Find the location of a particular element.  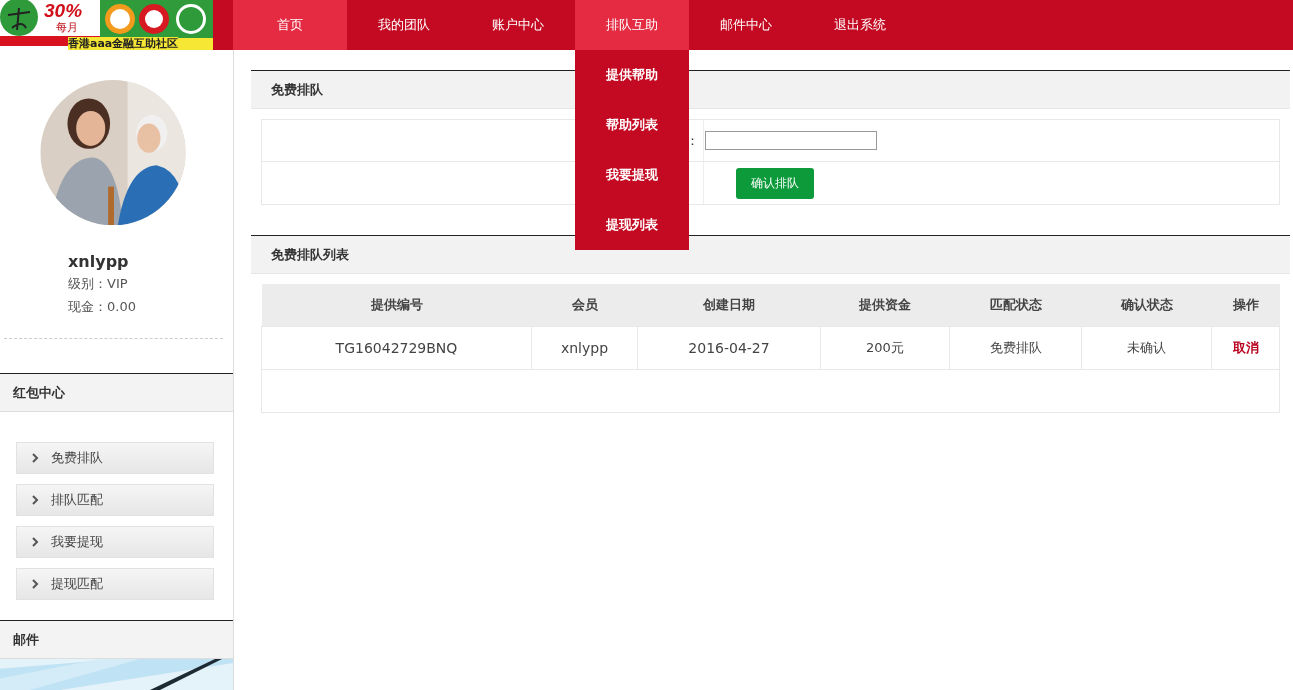

table-cell: TG16042729BNQ is located at coordinates (396, 348).